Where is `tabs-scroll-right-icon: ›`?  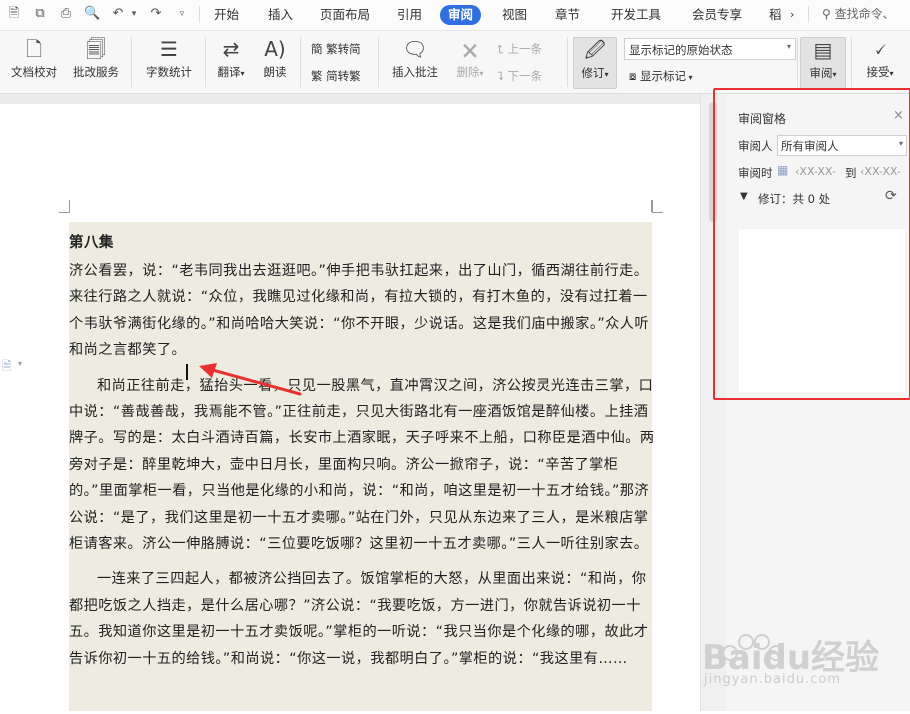 tabs-scroll-right-icon: › is located at coordinates (792, 15).